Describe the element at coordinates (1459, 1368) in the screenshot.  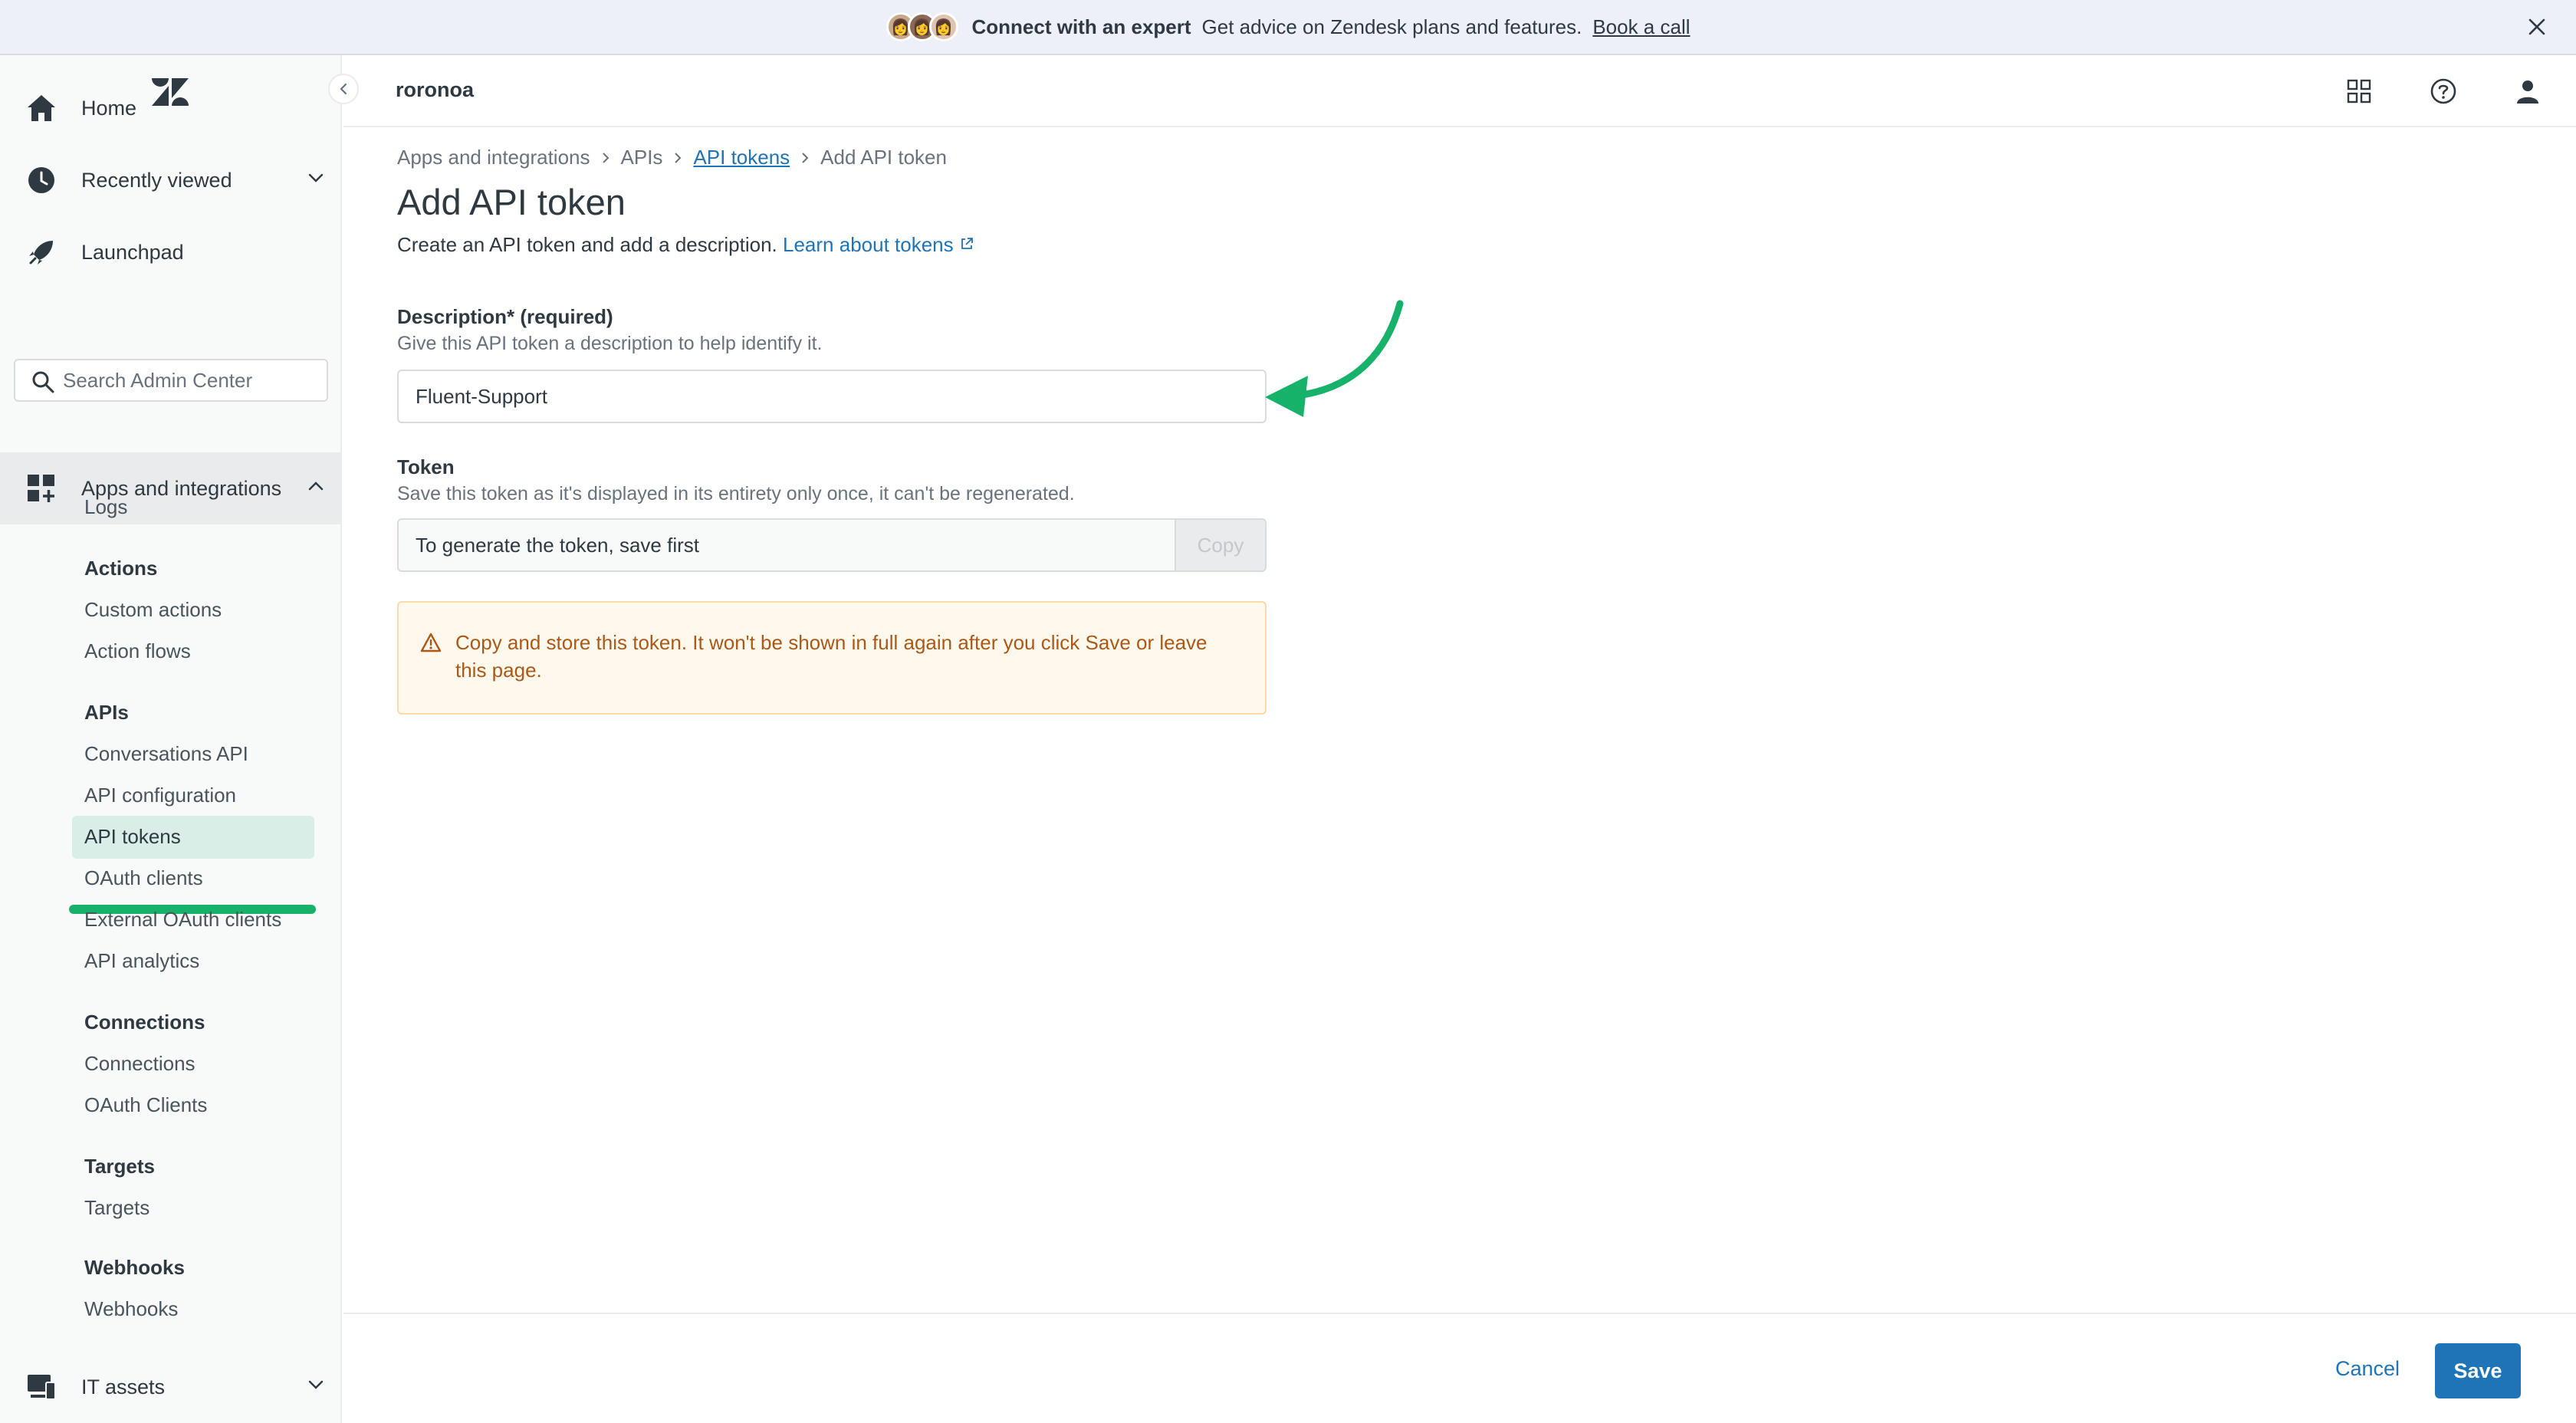
I see `footer-bar: Cancel Save` at that location.